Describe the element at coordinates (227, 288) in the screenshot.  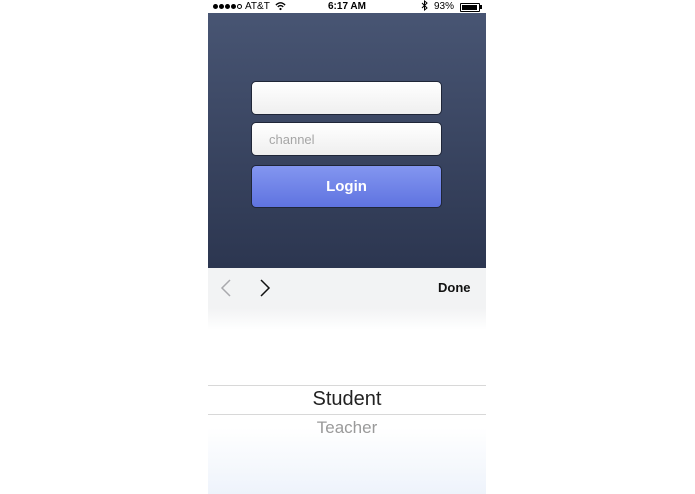
I see `chevron-left-icon` at that location.